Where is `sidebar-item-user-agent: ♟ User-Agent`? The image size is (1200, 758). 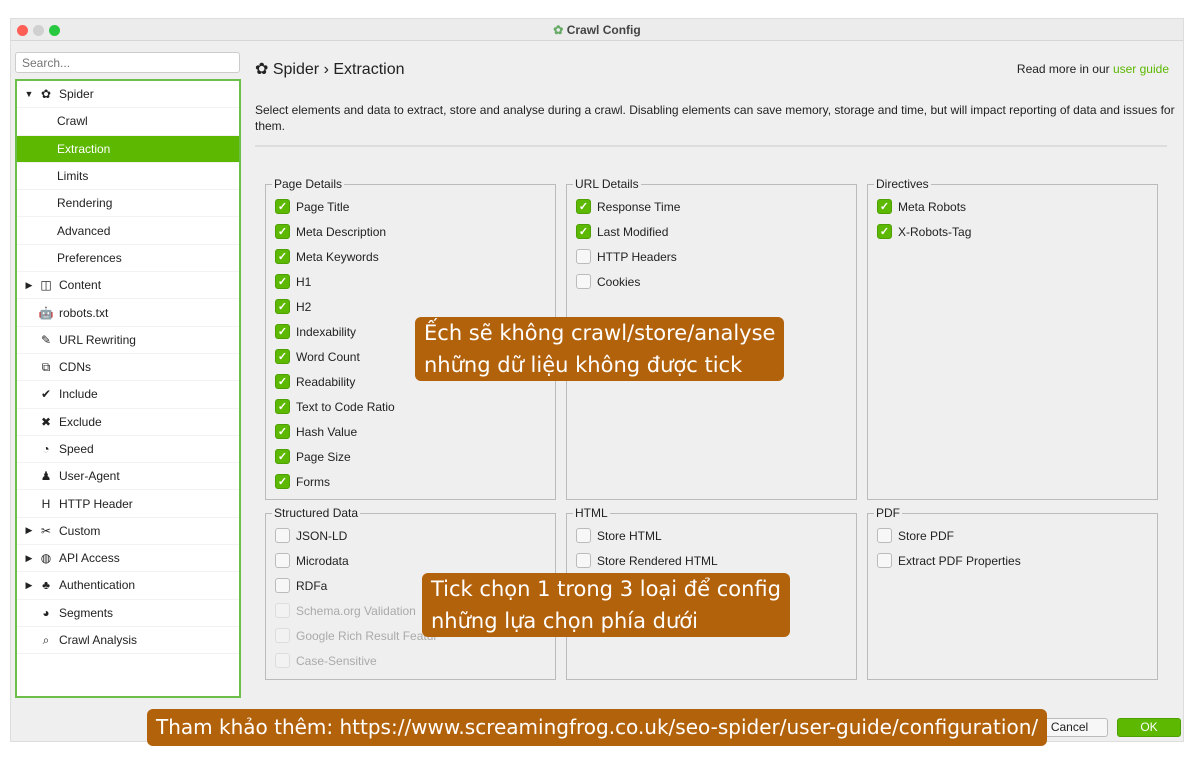
sidebar-item-user-agent: ♟ User-Agent is located at coordinates (128, 477).